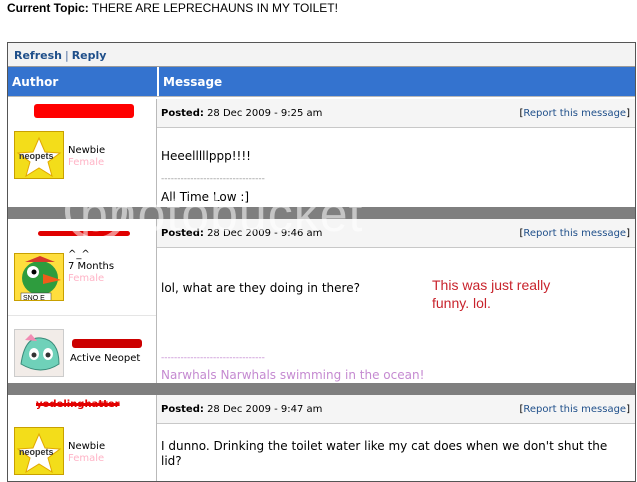 The height and width of the screenshot is (482, 637). What do you see at coordinates (491, 294) in the screenshot?
I see `handwritten-annotation: This was just really funny. lol.` at bounding box center [491, 294].